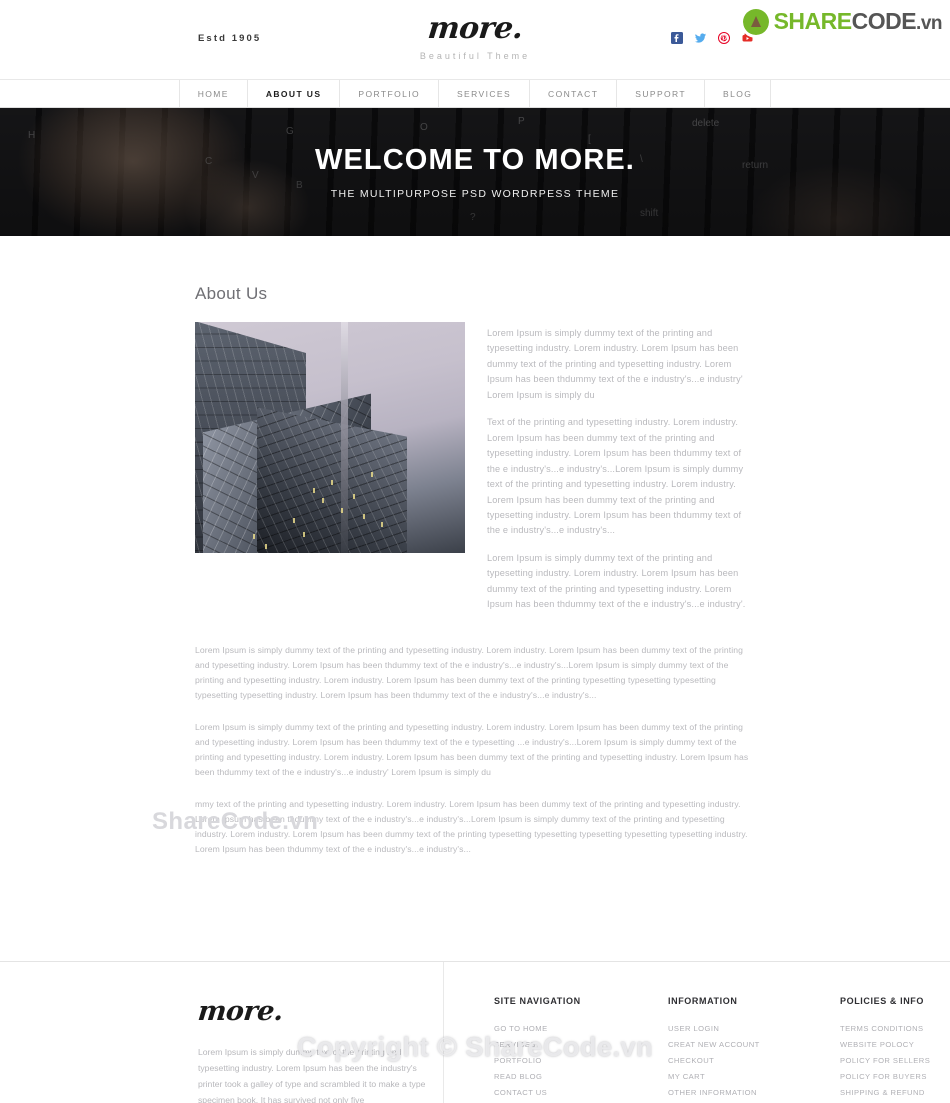 This screenshot has height=1103, width=950. What do you see at coordinates (294, 93) in the screenshot?
I see `nav-item-about-us: ABOUT US` at bounding box center [294, 93].